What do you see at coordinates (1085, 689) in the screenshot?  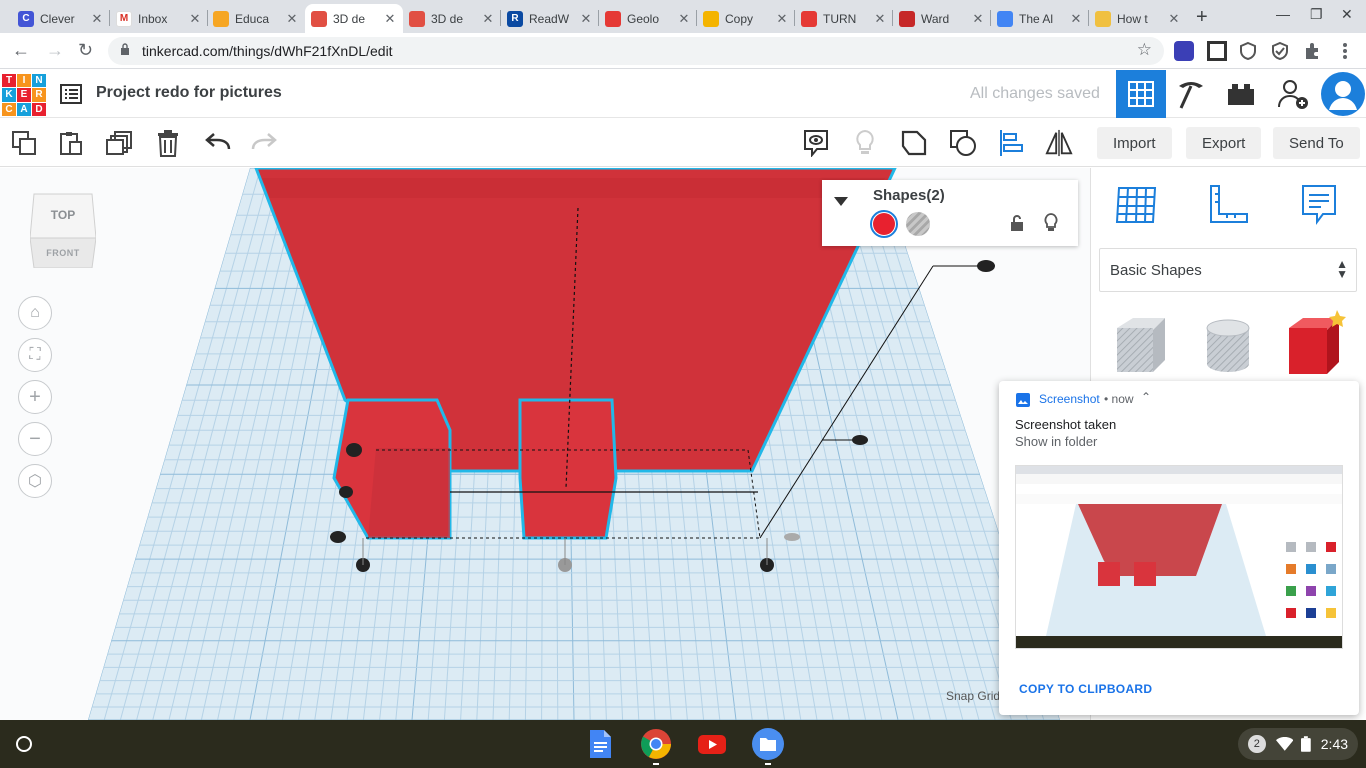 I see `copy-to-clipboard-button: COPY TO CLIPBOARD` at bounding box center [1085, 689].